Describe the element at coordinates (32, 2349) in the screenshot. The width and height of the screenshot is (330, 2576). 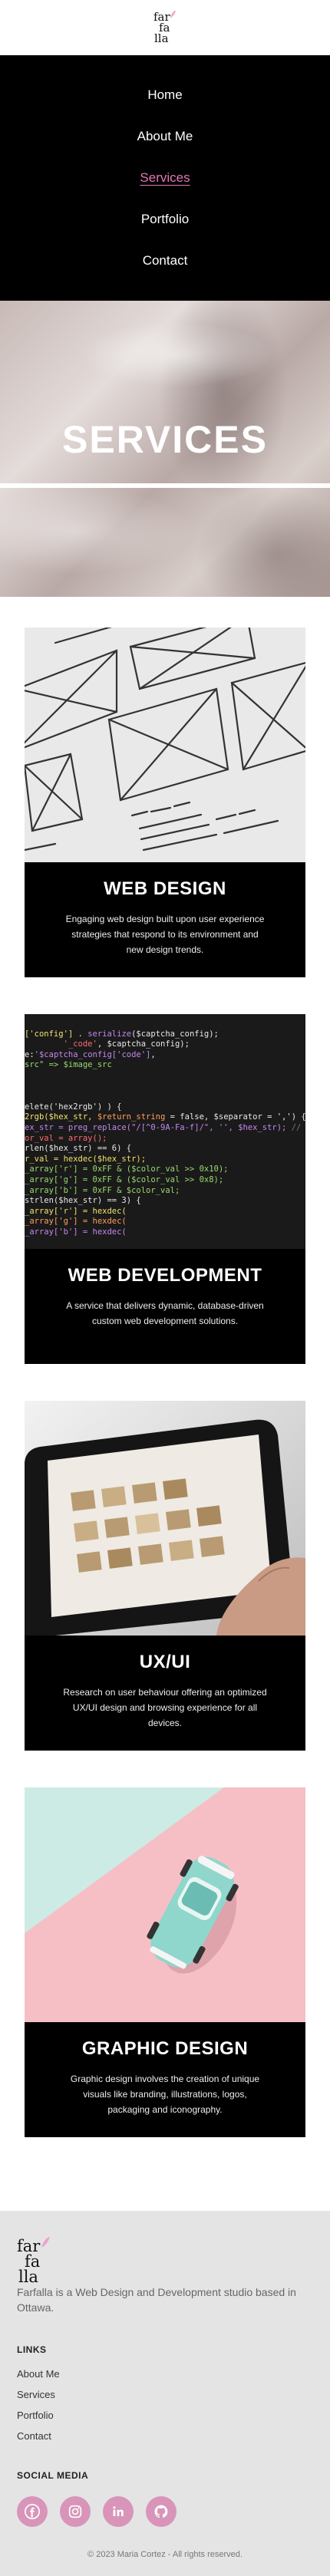
I see `footer-links-heading: LINKS` at that location.